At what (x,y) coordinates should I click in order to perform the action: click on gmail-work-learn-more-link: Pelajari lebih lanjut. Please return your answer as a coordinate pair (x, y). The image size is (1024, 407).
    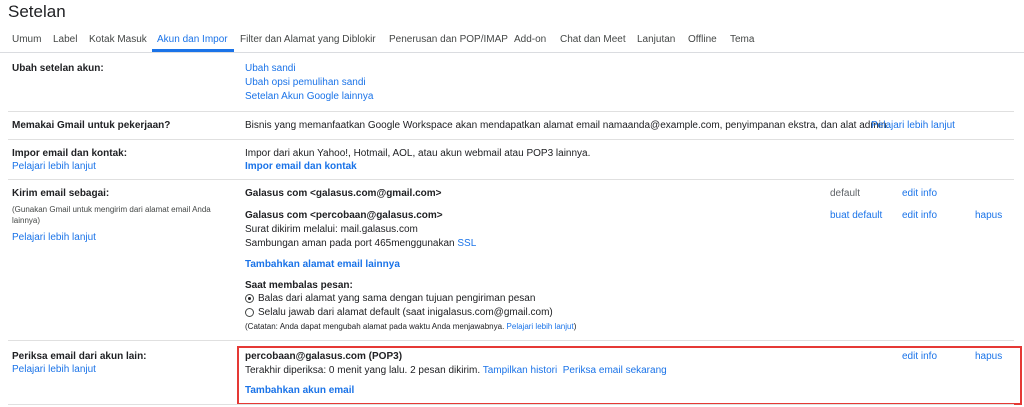
    Looking at the image, I should click on (913, 125).